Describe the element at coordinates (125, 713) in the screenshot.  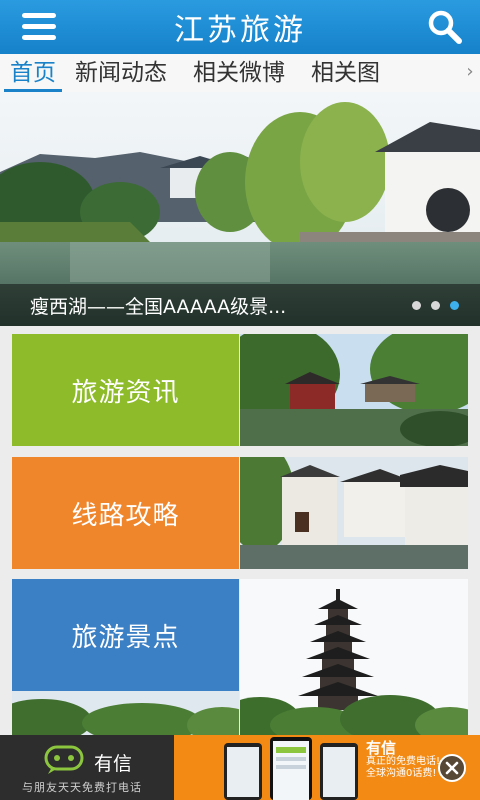
I see `tile-scenic-spots-strip` at that location.